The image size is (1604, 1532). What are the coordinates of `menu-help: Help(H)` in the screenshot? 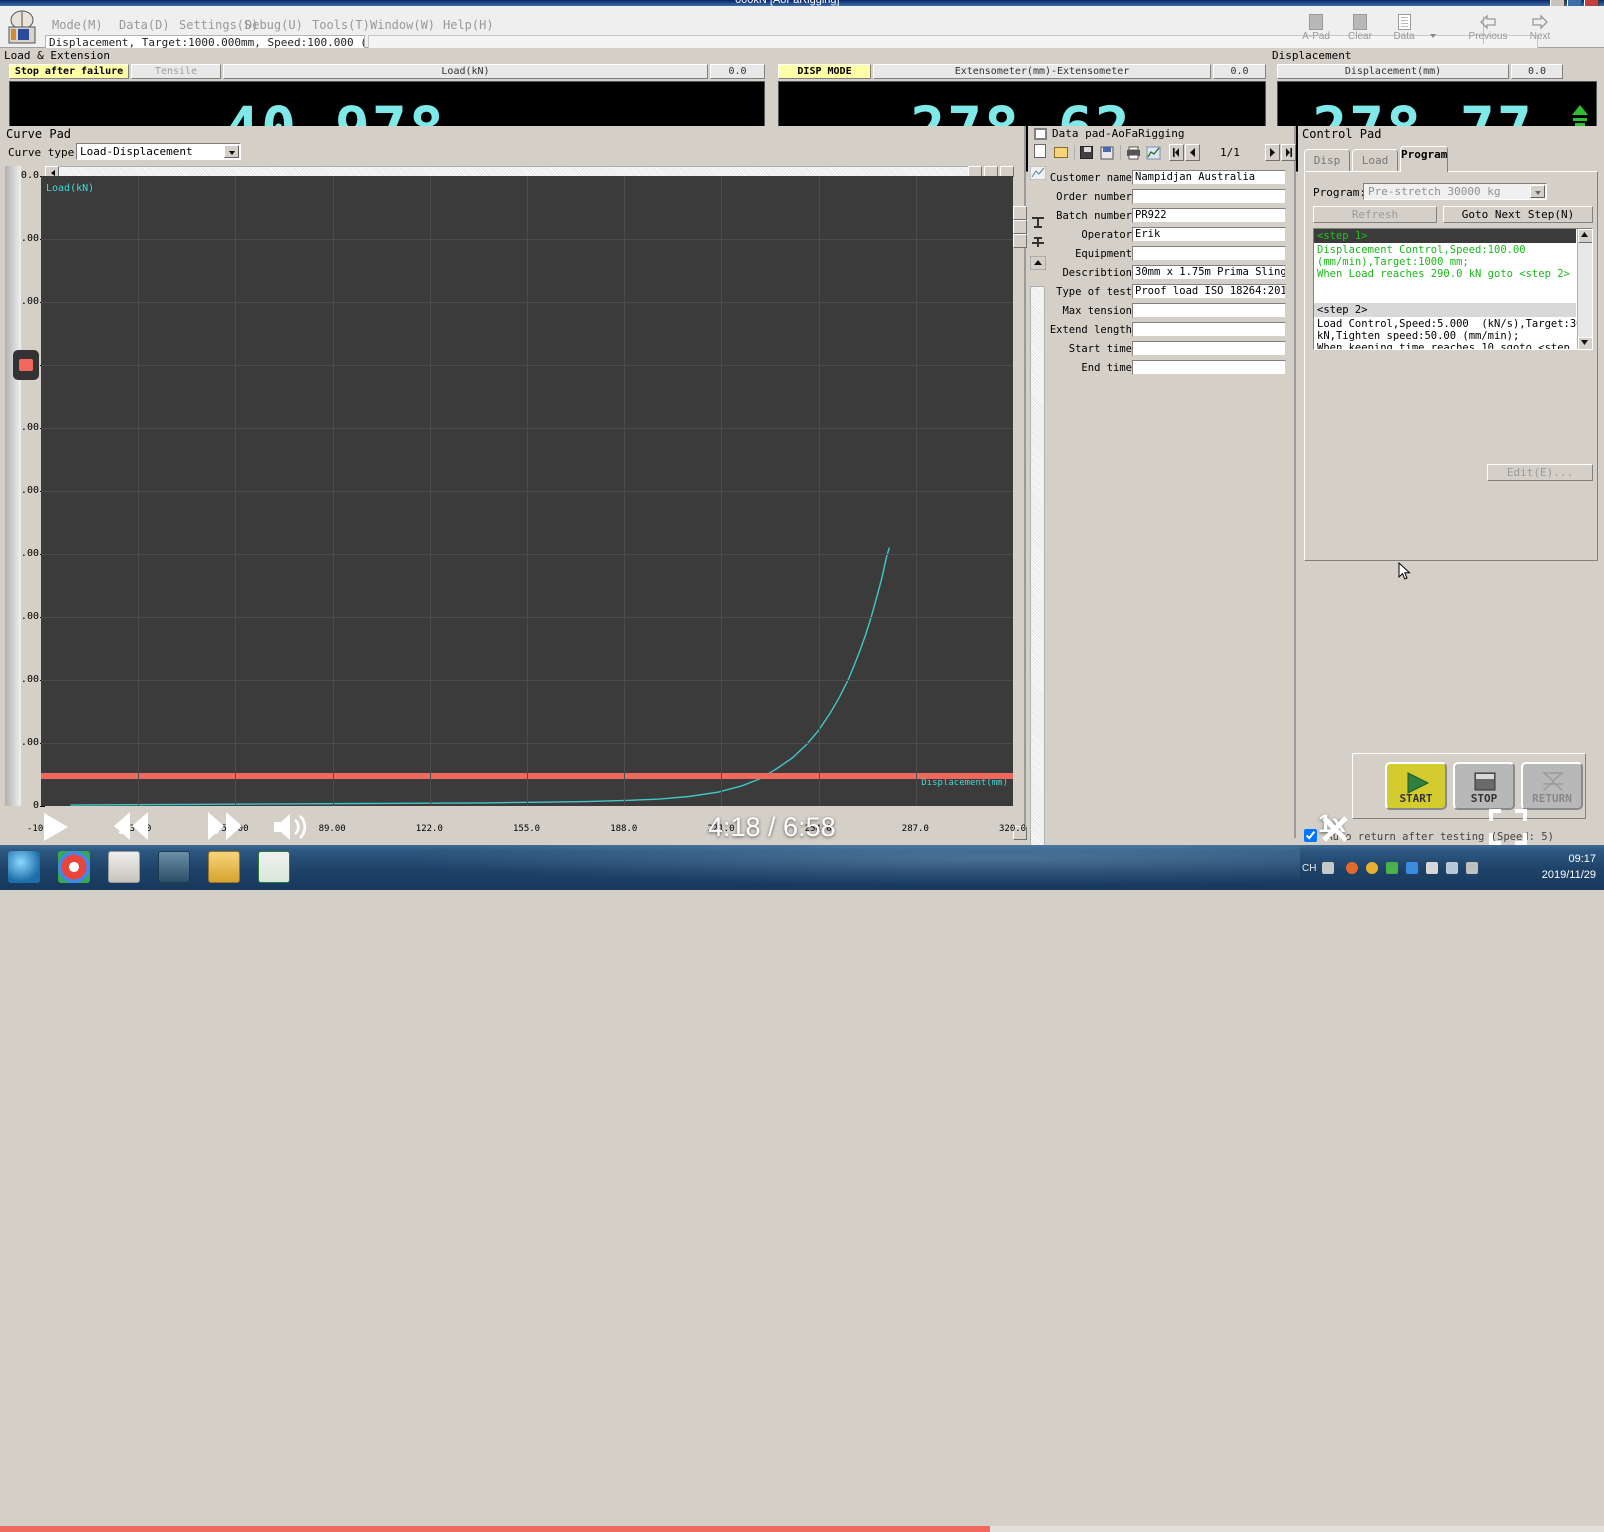 It's located at (468, 25).